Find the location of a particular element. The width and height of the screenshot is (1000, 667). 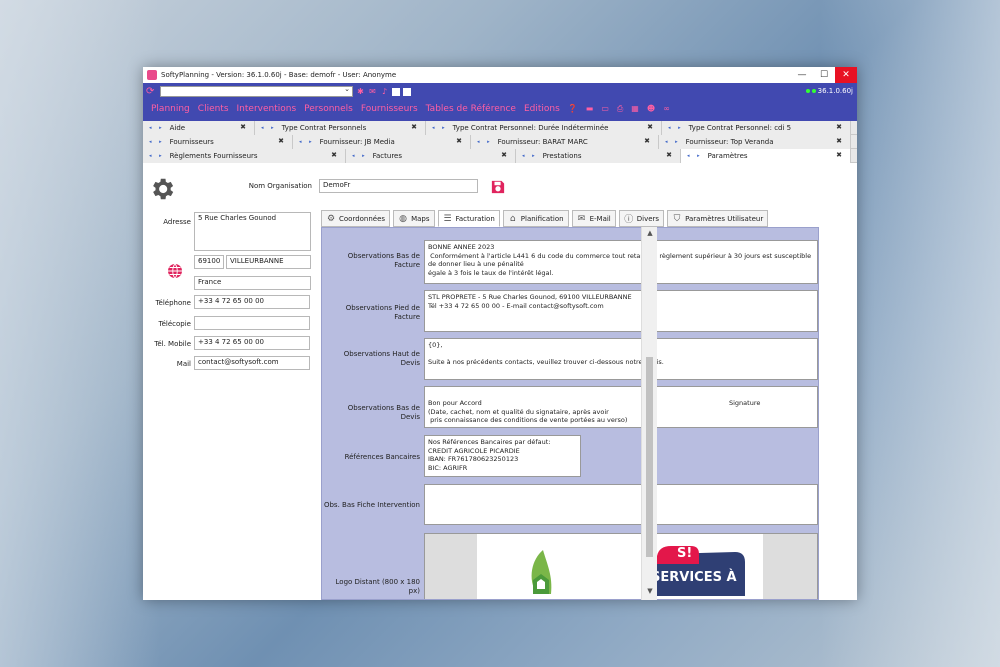

chevron-down-icon: ⌄ is located at coordinates (347, 89).